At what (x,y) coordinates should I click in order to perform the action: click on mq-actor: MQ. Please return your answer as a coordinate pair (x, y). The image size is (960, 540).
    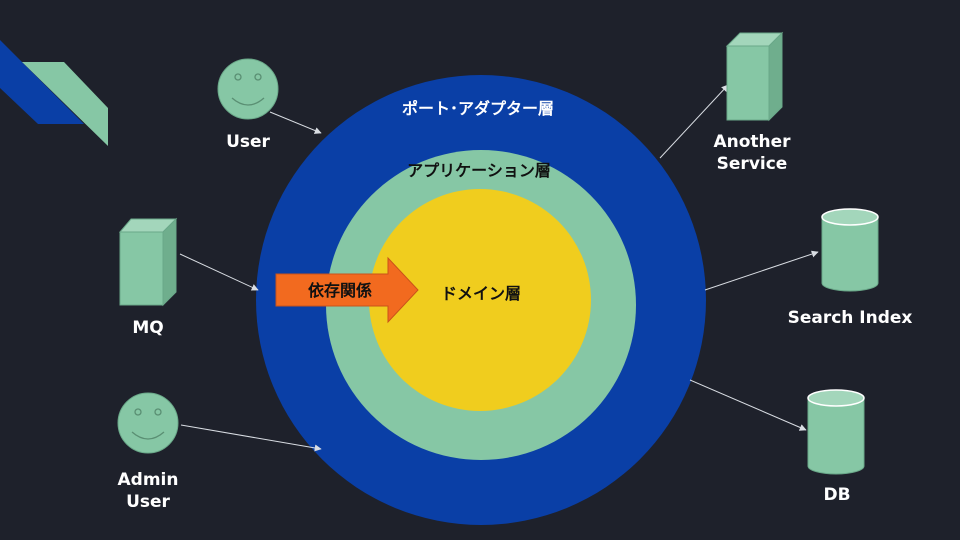
    Looking at the image, I should click on (148, 277).